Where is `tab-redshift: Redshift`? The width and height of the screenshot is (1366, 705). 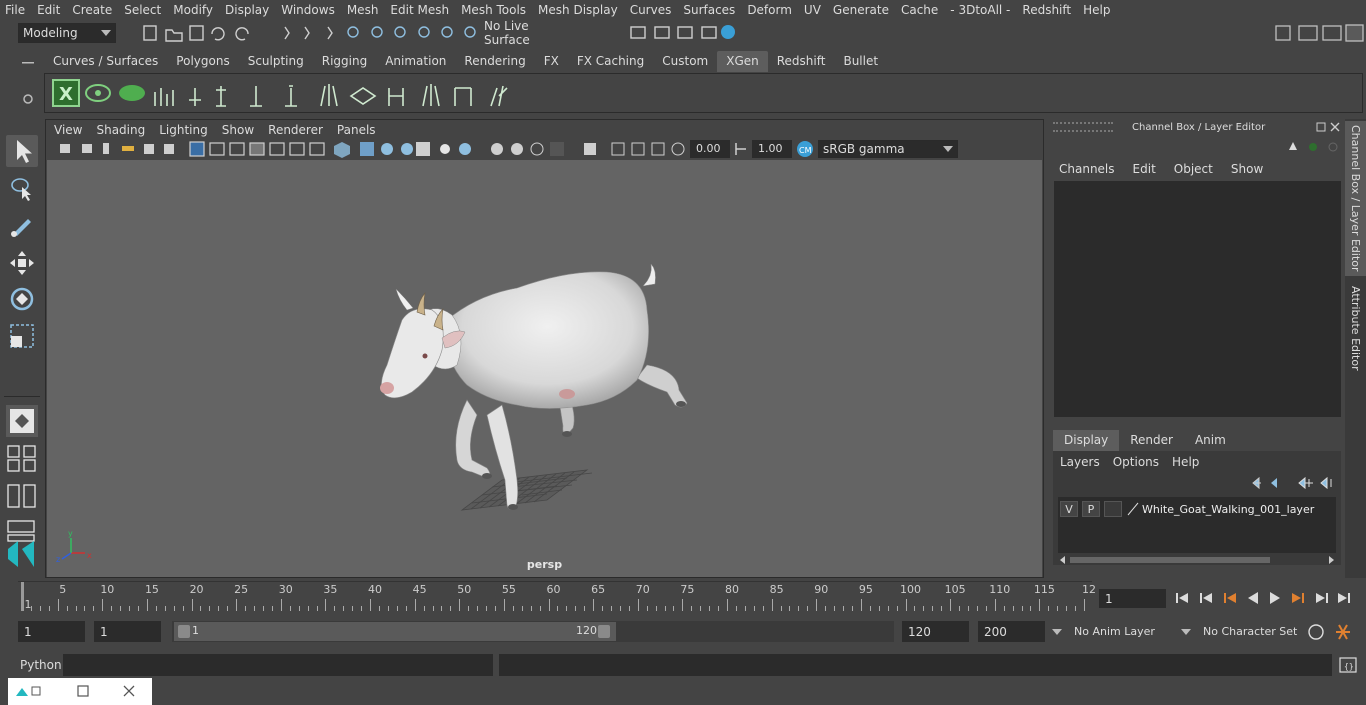
tab-redshift: Redshift is located at coordinates (801, 61).